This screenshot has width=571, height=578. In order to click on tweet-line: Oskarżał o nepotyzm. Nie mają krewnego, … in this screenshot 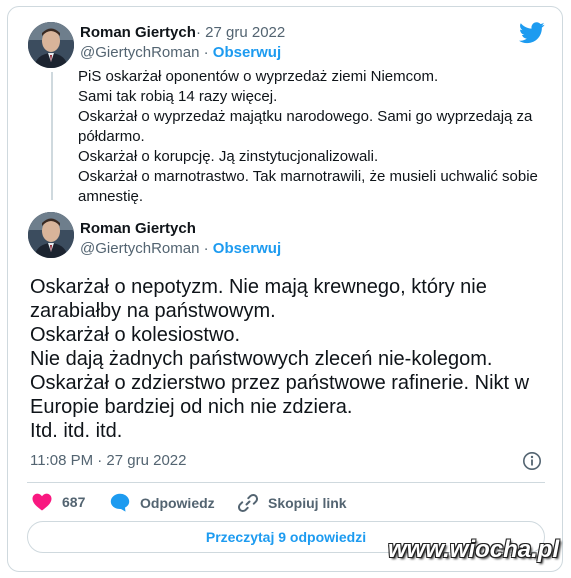, I will do `click(258, 287)`.